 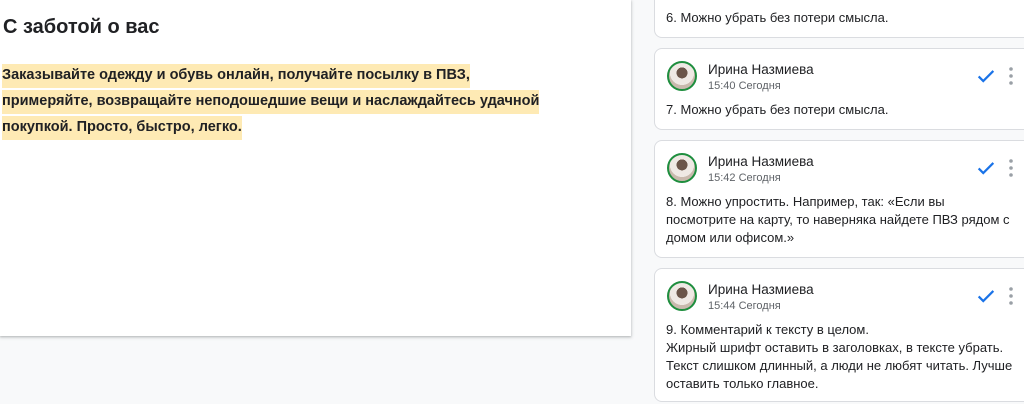 I want to click on comment-text: 7. Можно убрать без потери смысла., so click(x=777, y=109).